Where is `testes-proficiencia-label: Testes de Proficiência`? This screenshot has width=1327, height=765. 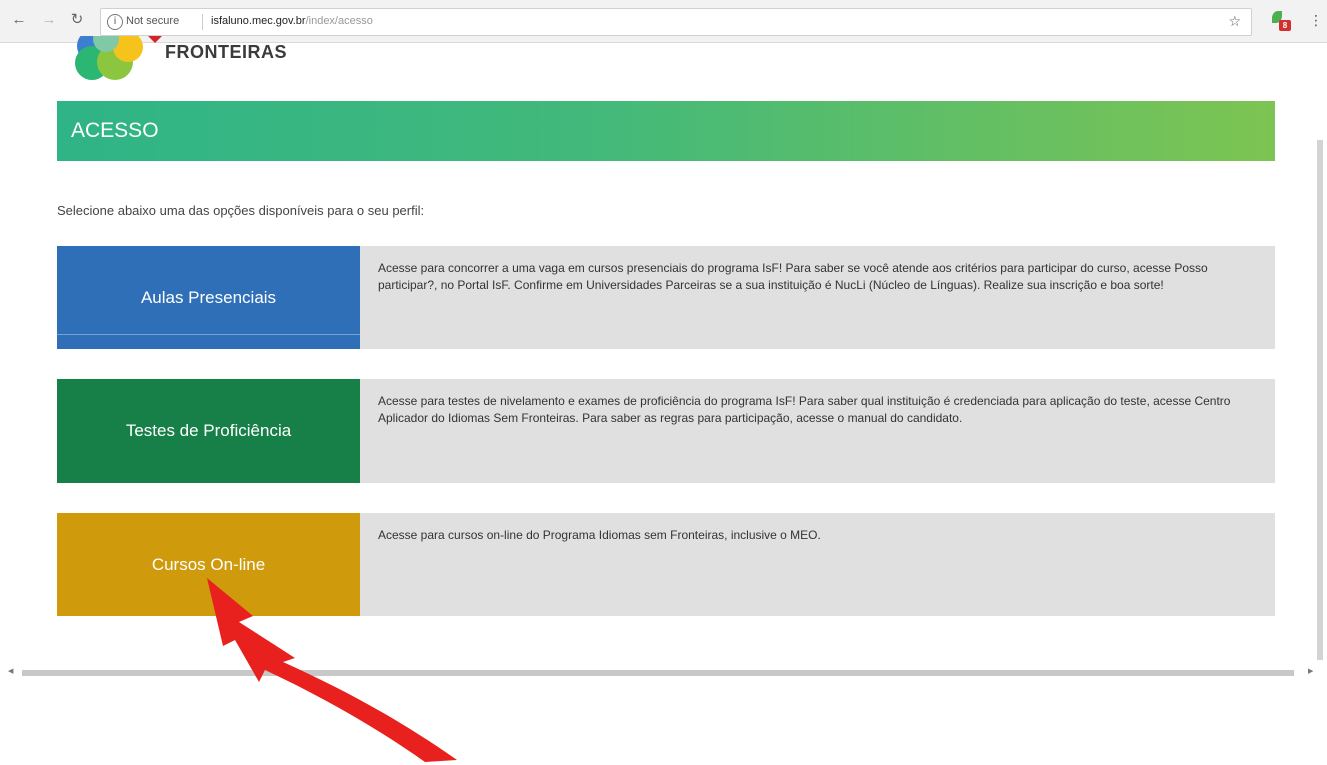
testes-proficiencia-label: Testes de Proficiência is located at coordinates (208, 430).